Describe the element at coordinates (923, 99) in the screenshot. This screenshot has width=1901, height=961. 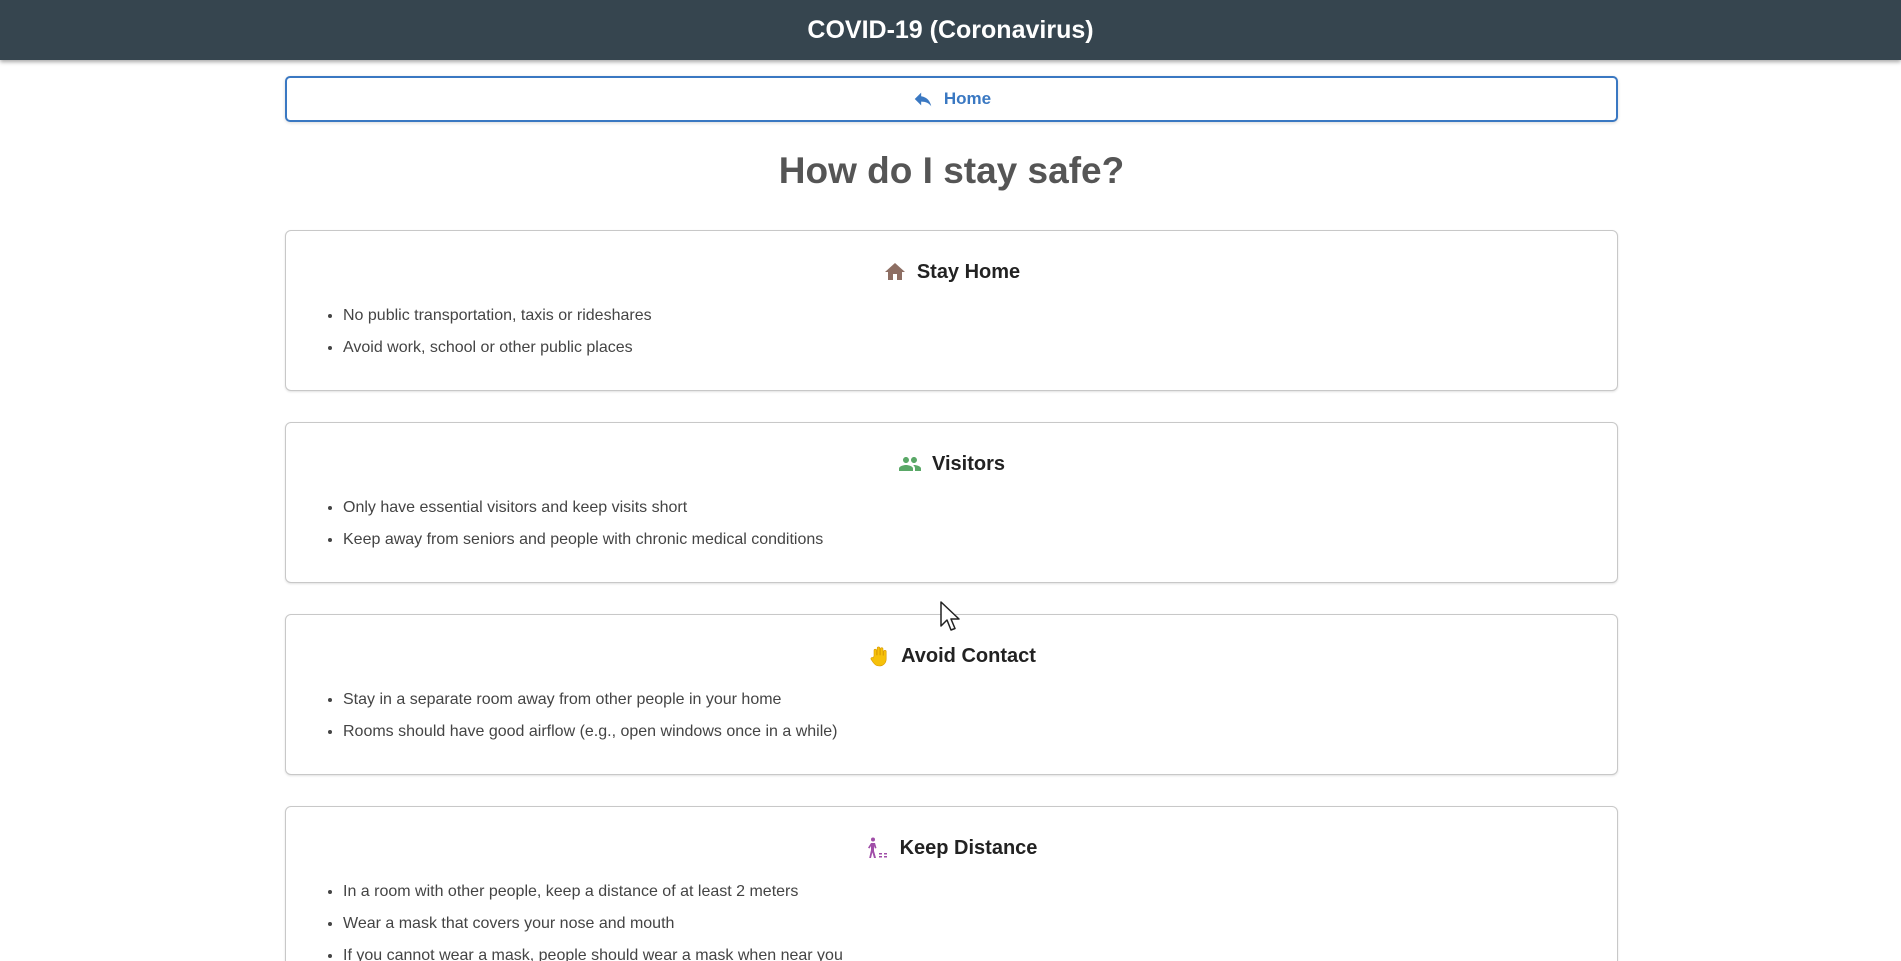
I see `reply-arrow-icon` at that location.